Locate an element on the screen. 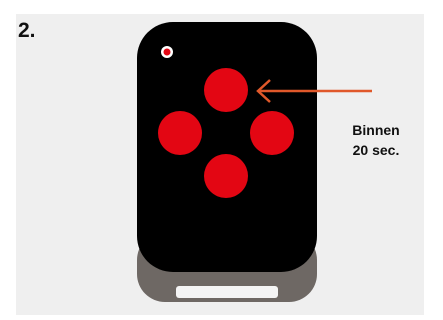 This screenshot has width=443, height=320. timing-note-line1: Binnen is located at coordinates (376, 130).